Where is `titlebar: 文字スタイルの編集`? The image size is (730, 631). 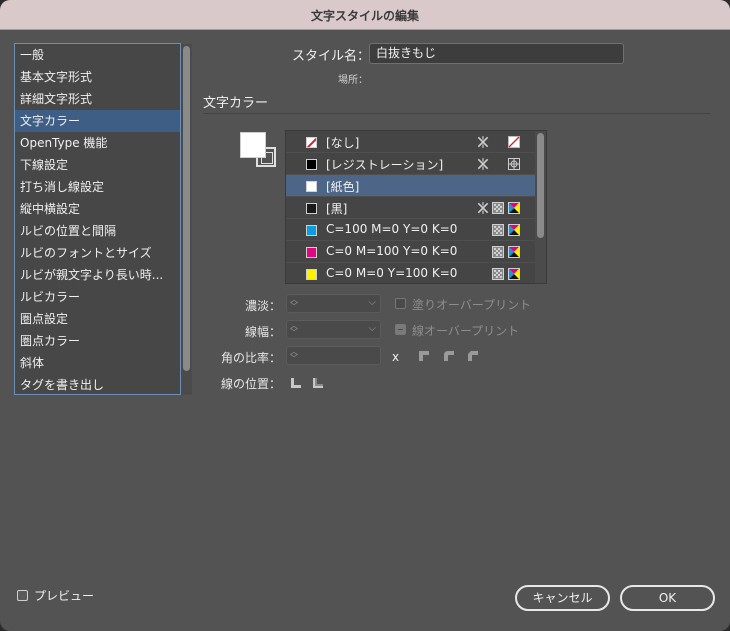
titlebar: 文字スタイルの編集 is located at coordinates (365, 15).